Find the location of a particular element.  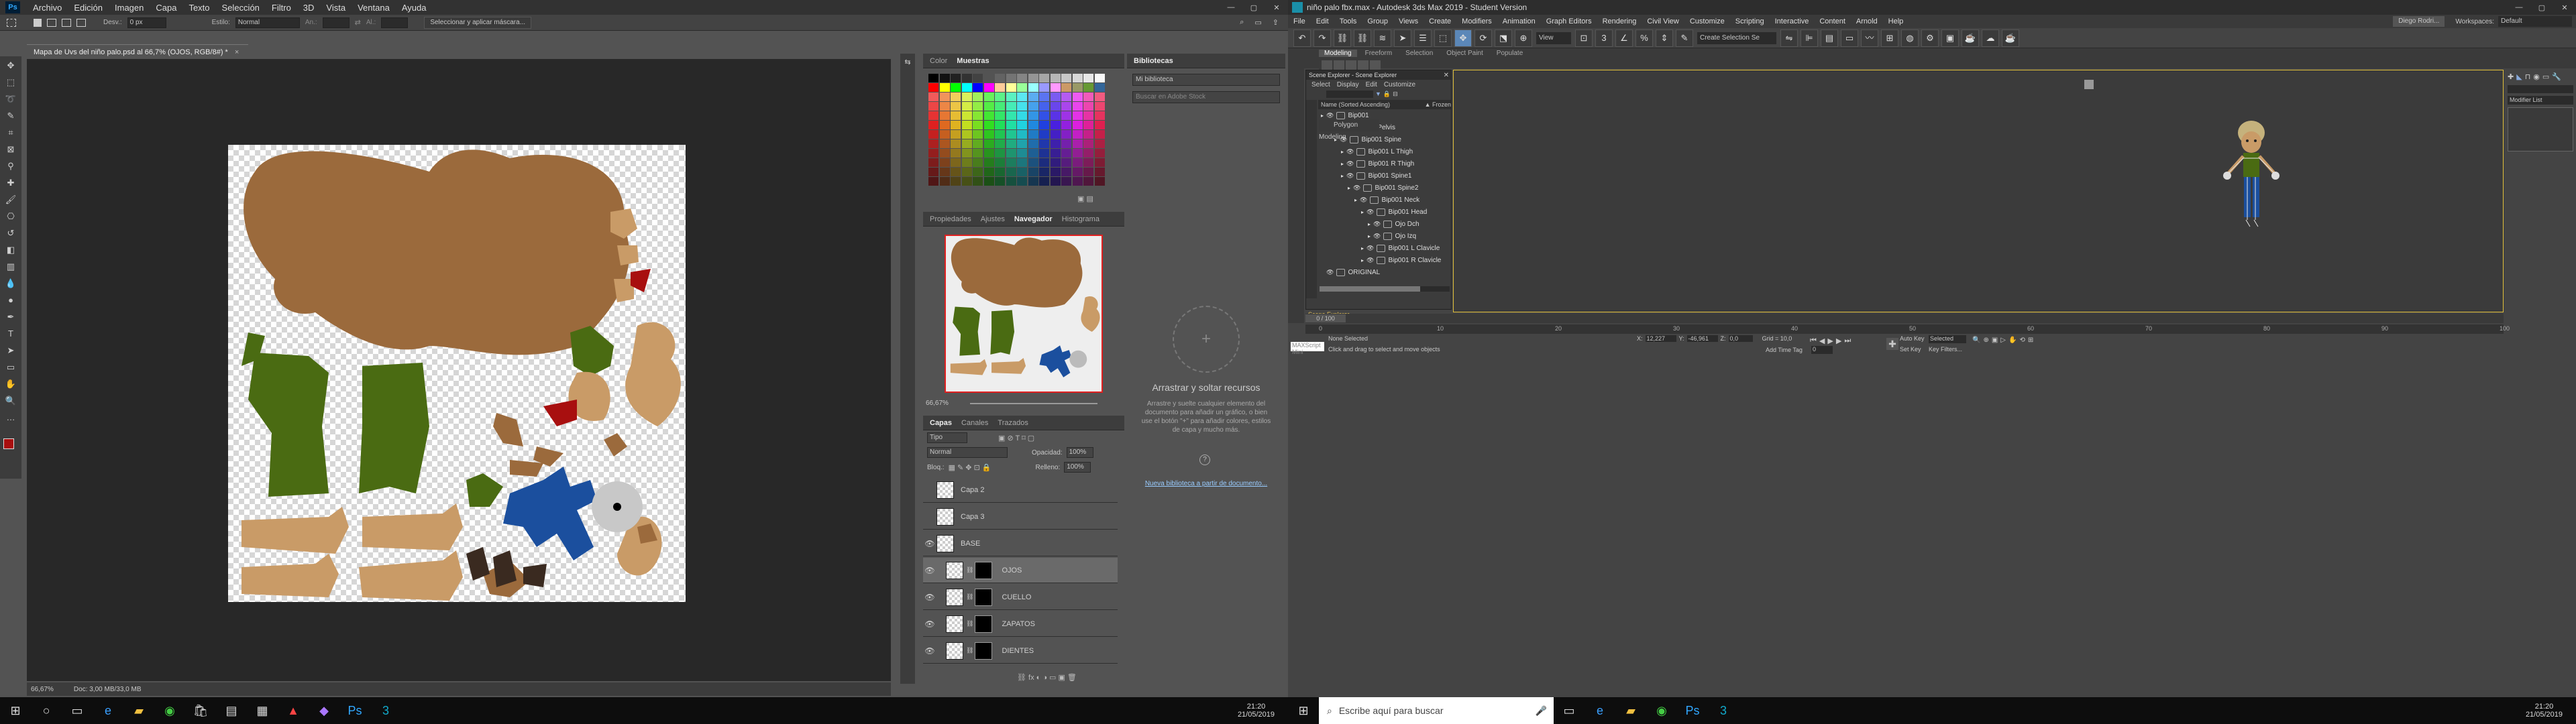

max-maximize-icon: ▢ is located at coordinates (2541, 7).